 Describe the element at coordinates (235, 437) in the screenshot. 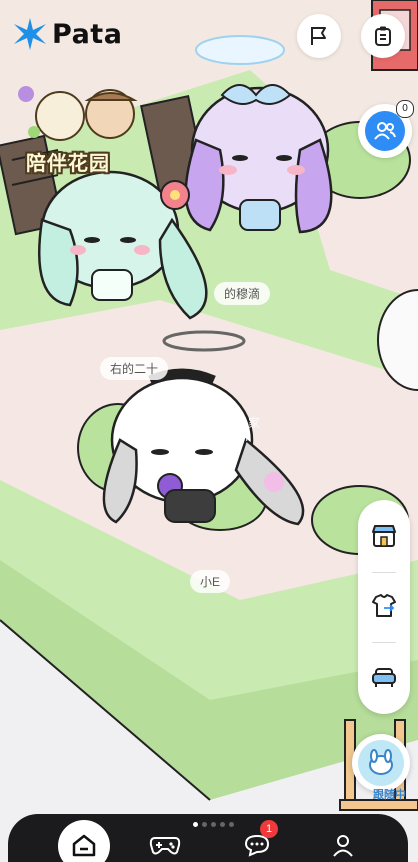

I see `watermark-domain: .com` at that location.